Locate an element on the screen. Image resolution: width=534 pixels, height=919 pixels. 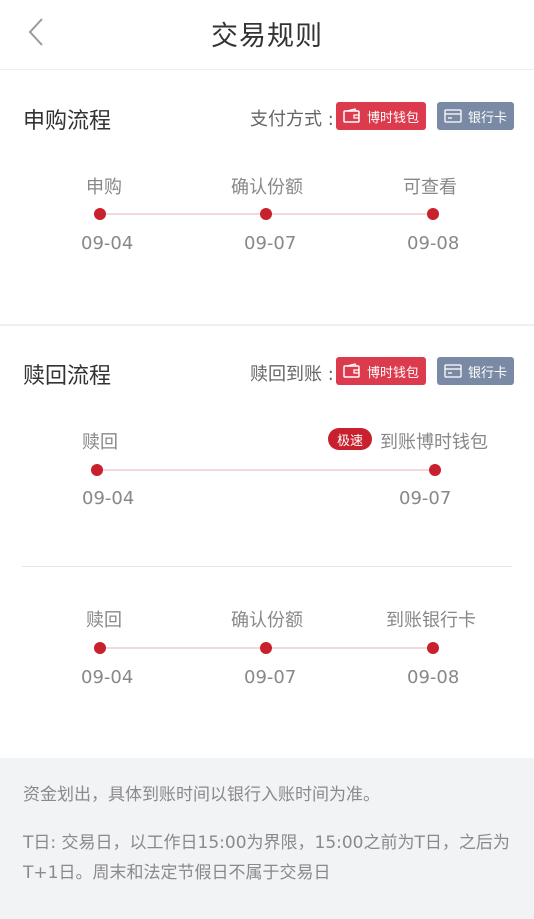
redeem-arrival-label: 赎回到账 : is located at coordinates (292, 374).